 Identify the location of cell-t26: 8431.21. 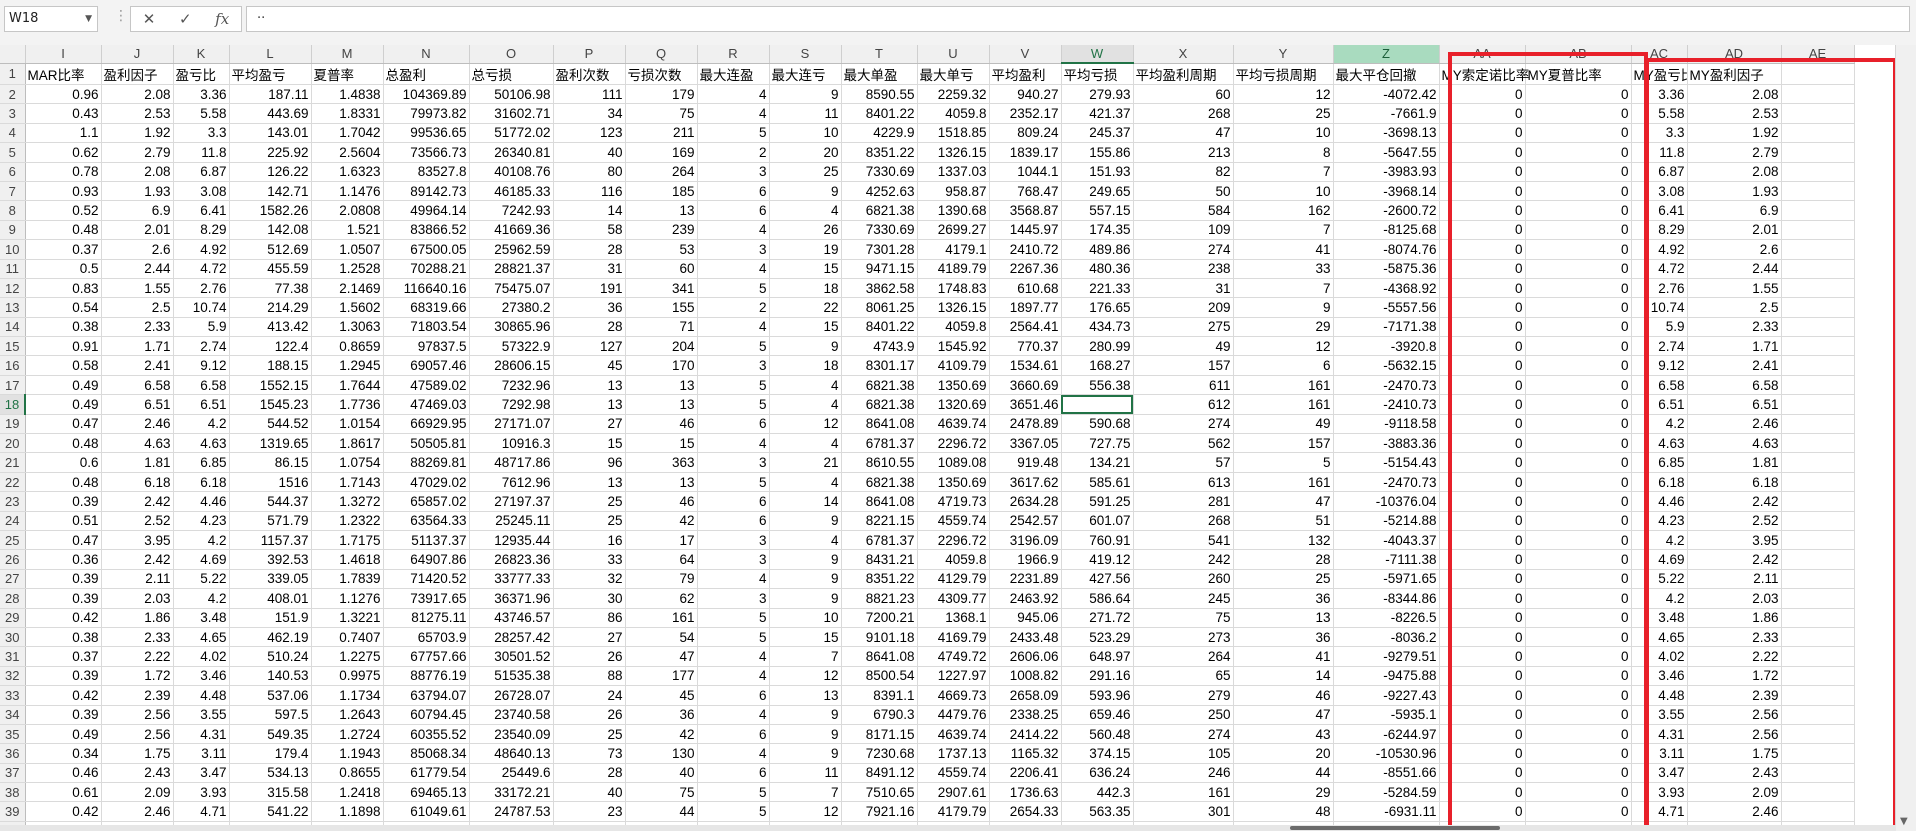
(879, 559).